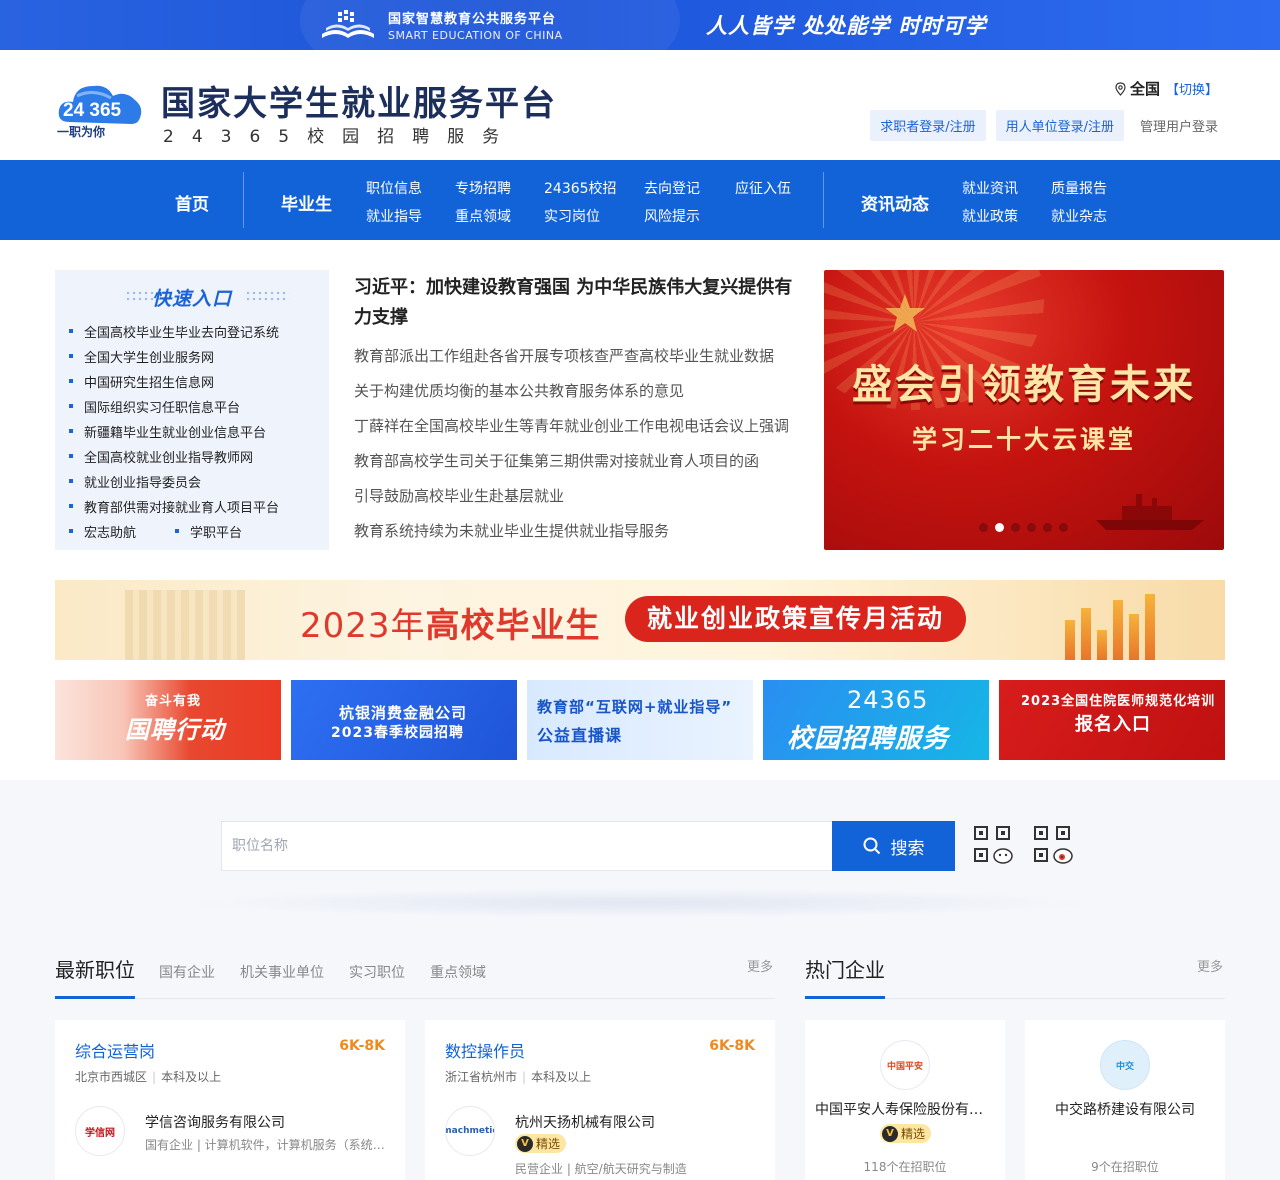 This screenshot has width=1280, height=1180. Describe the element at coordinates (990, 188) in the screenshot. I see `nav-link-employment-news: 就业资讯` at that location.